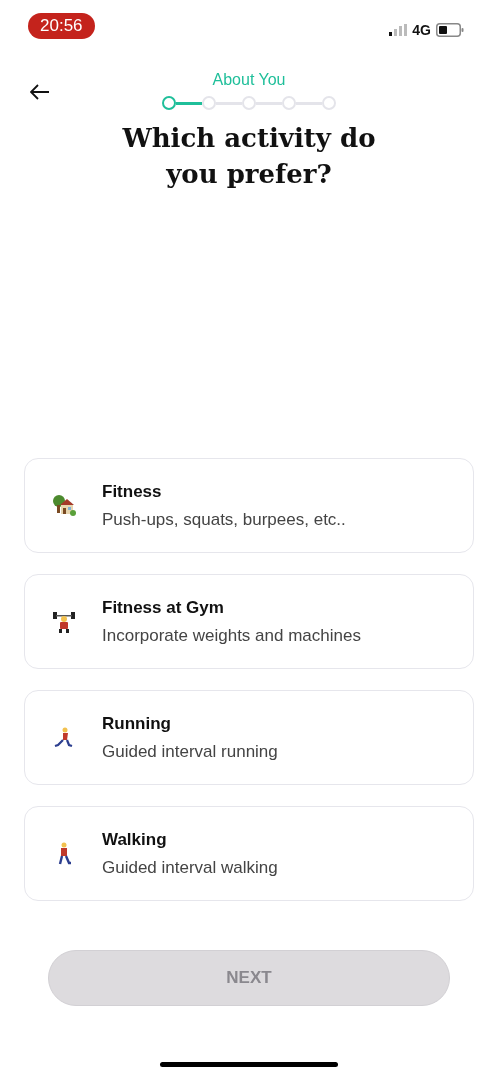 This screenshot has height=1080, width=498. What do you see at coordinates (224, 519) in the screenshot?
I see `option-subtitle: Push-ups, squats, burpees, etc..` at bounding box center [224, 519].